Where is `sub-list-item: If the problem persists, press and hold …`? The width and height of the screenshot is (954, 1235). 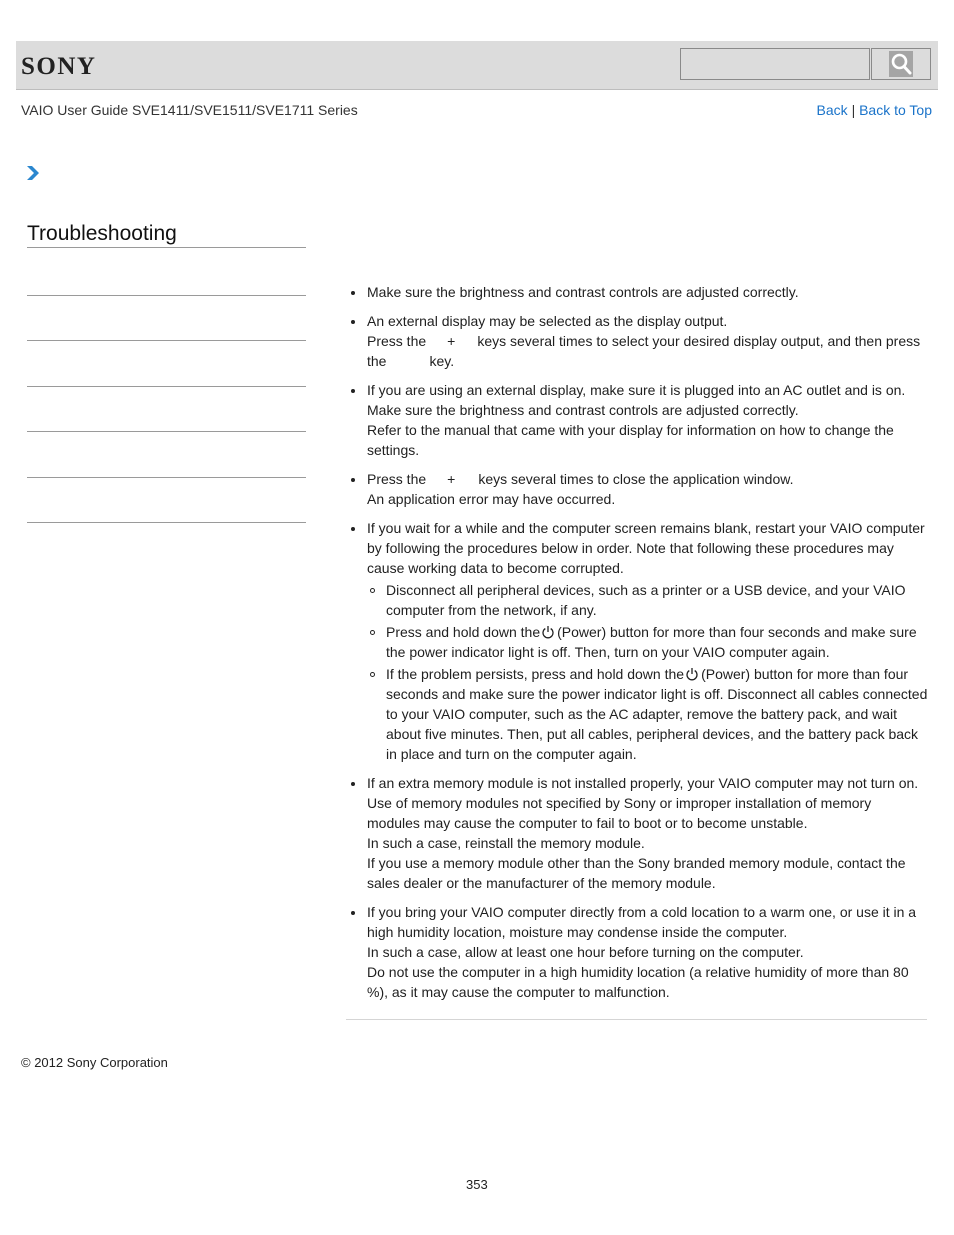
sub-list-item: If the problem persists, press and hold … is located at coordinates (647, 714).